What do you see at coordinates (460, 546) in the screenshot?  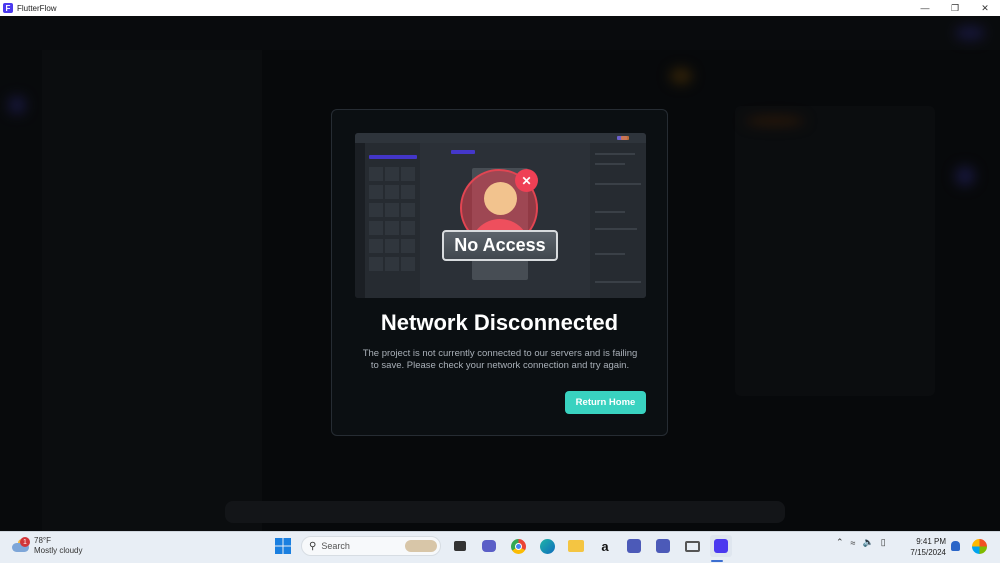 I see `task-view-icon` at bounding box center [460, 546].